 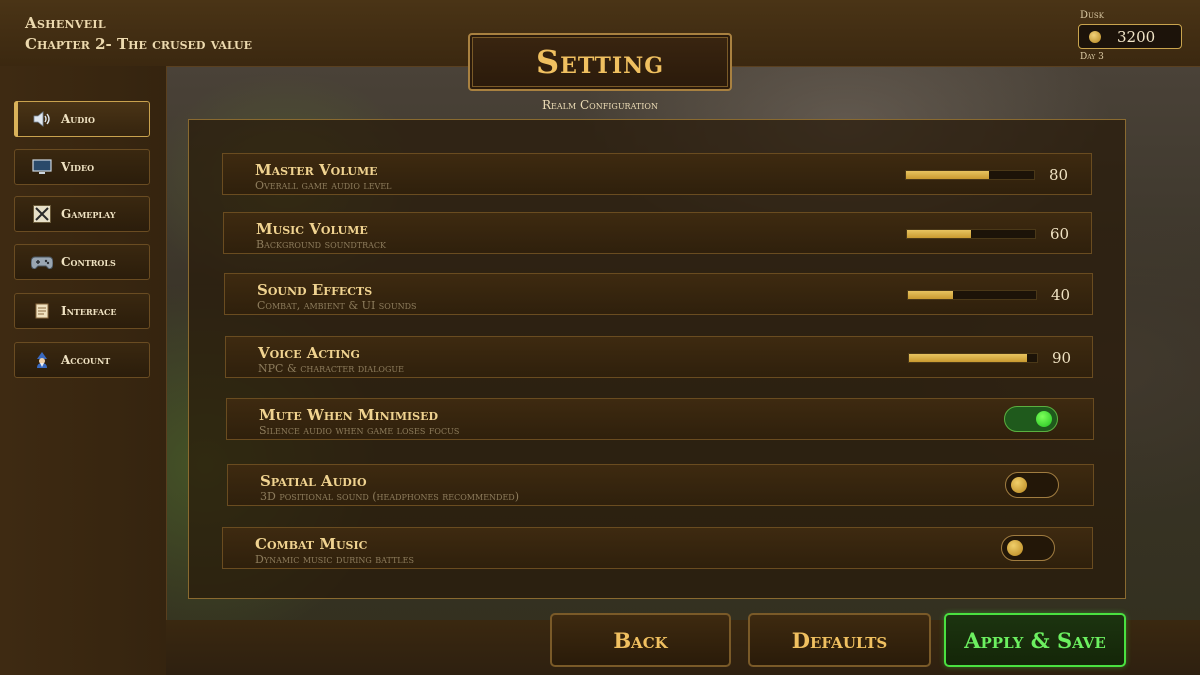 I want to click on sidebar-item-label: Interface, so click(x=89, y=311).